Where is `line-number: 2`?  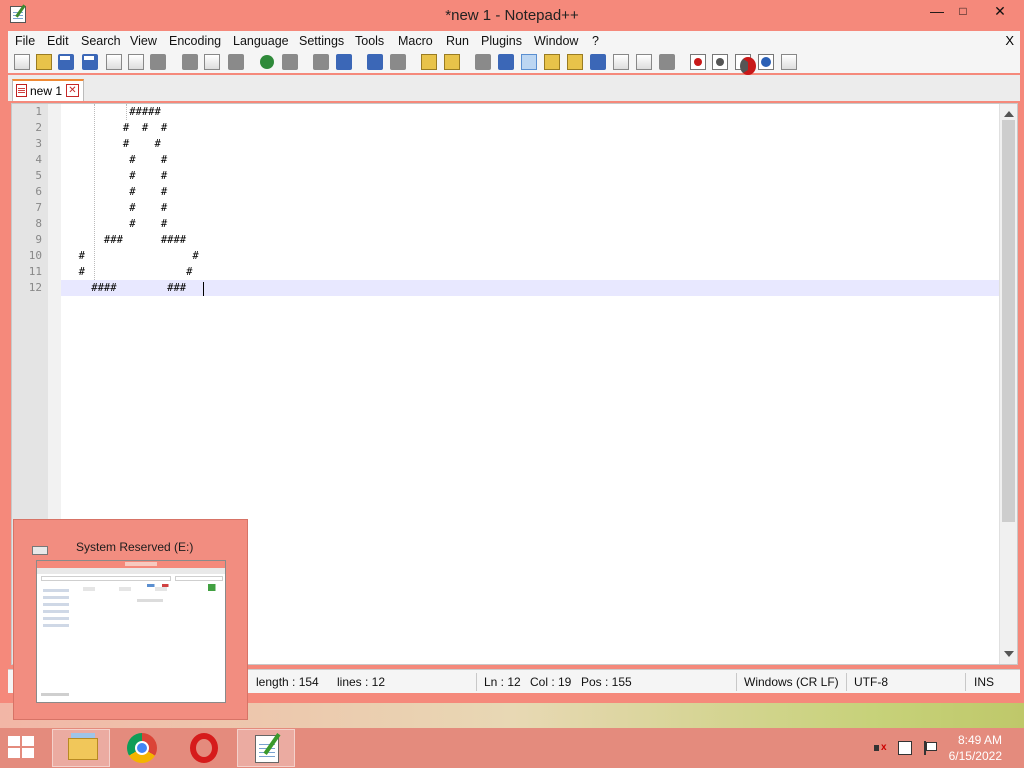
line-number: 2 is located at coordinates (38, 127).